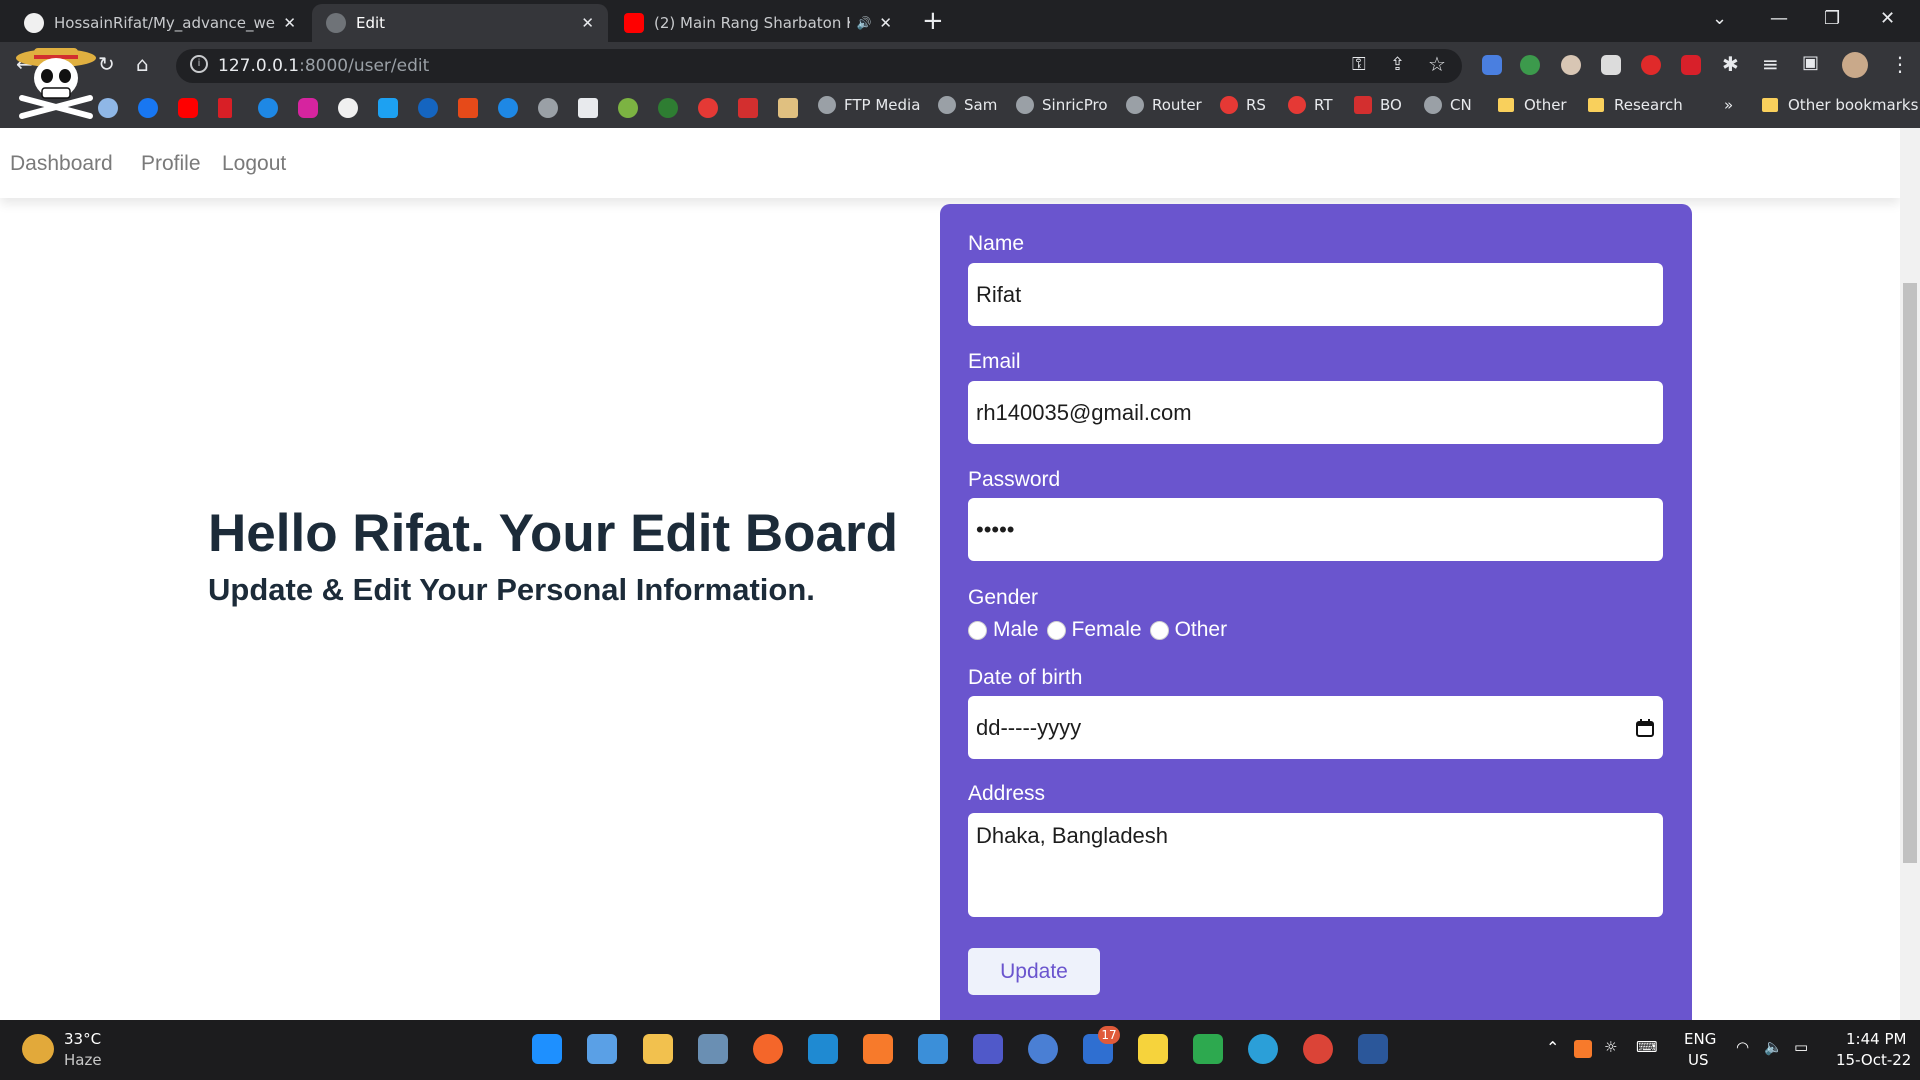 The height and width of the screenshot is (1080, 1920). I want to click on teams-icon, so click(988, 1049).